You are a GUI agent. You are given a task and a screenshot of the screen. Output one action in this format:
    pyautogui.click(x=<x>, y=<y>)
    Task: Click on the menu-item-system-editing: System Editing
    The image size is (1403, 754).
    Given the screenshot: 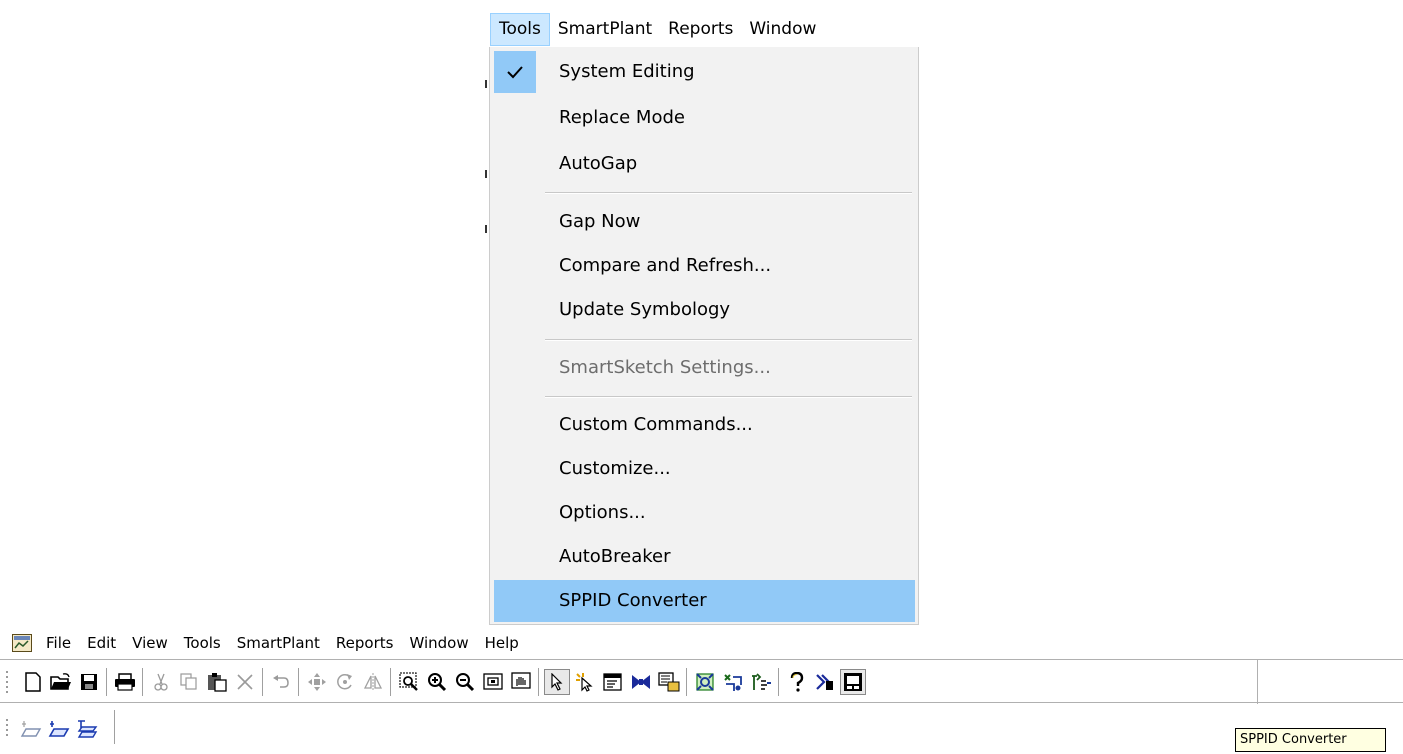 What is the action you would take?
    pyautogui.click(x=704, y=72)
    